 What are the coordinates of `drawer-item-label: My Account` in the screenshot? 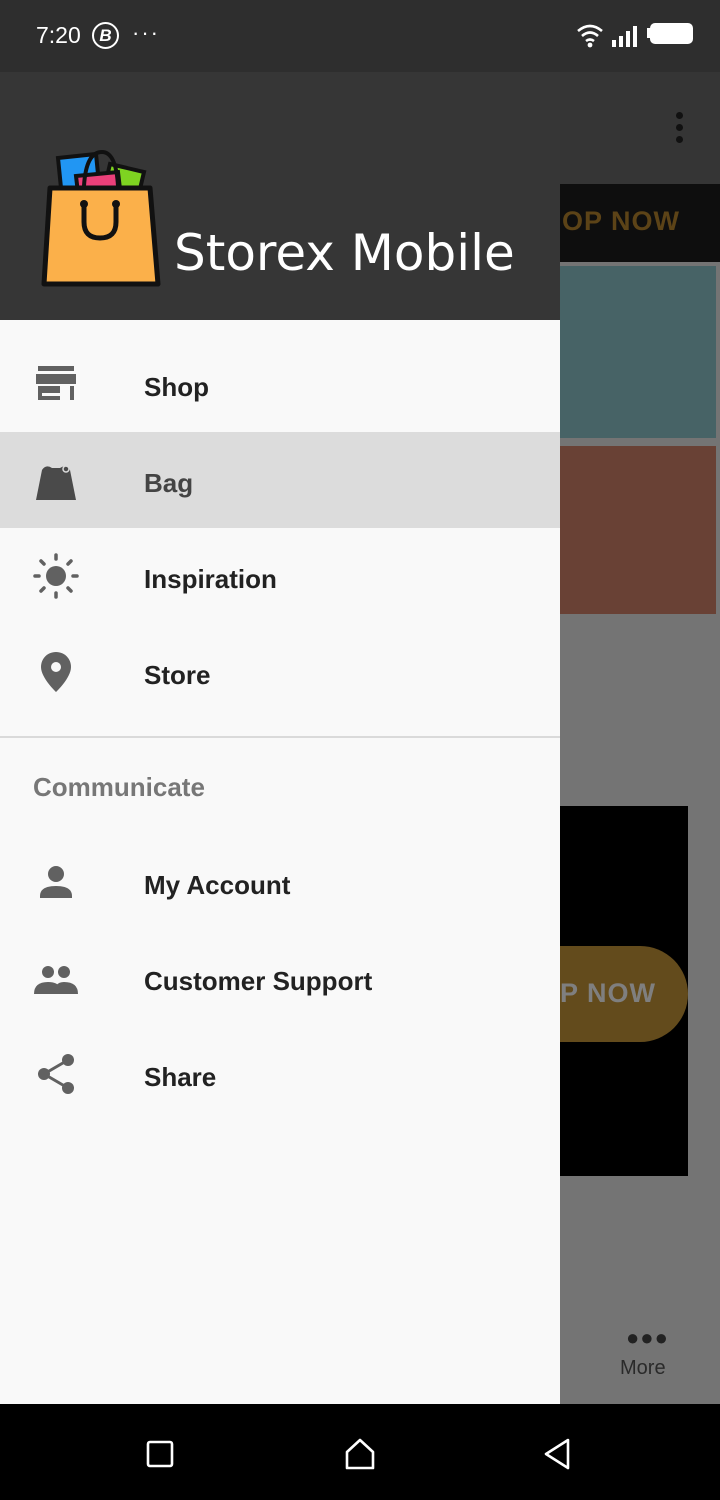 It's located at (217, 885).